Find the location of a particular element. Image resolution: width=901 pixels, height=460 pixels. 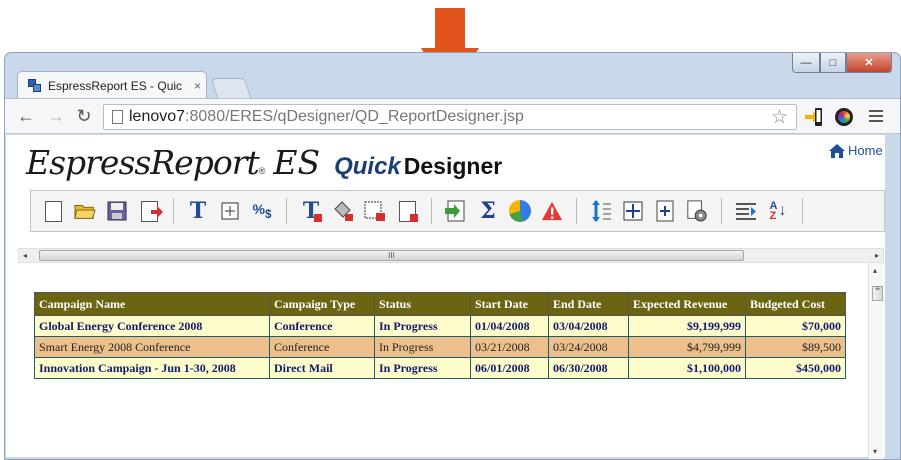

scroll-down-icon: ▾ is located at coordinates (875, 451).